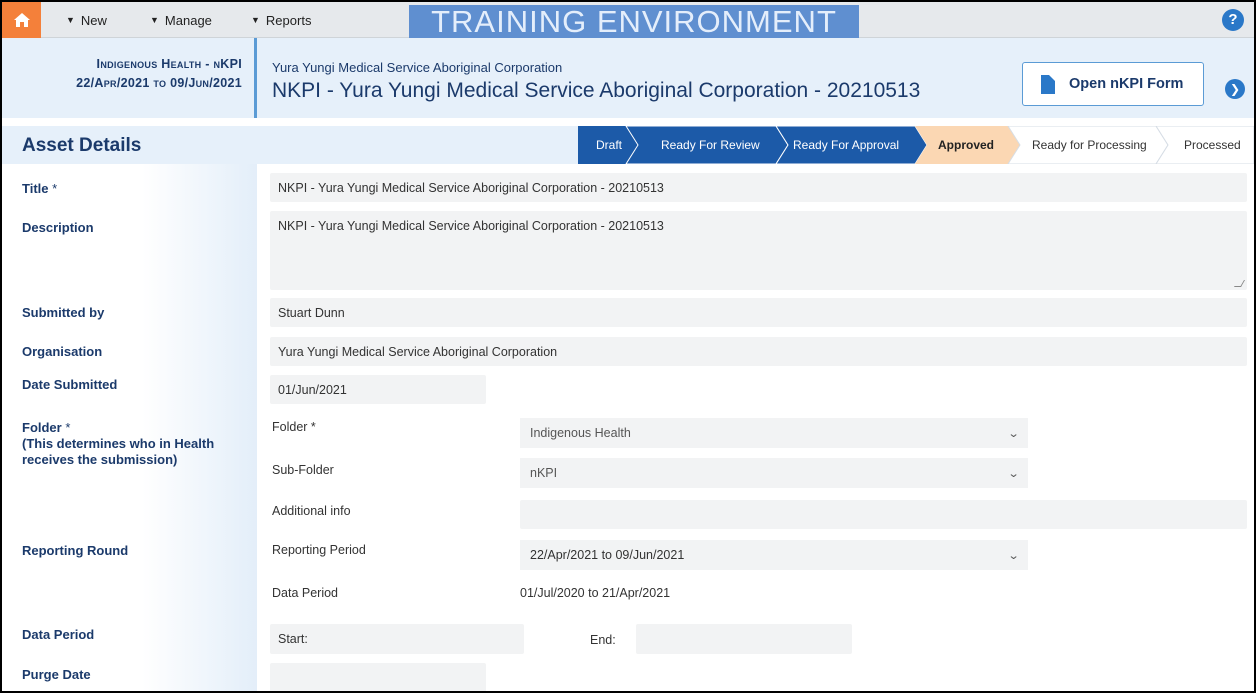  I want to click on workflow-label-processed: Processed, so click(1212, 145).